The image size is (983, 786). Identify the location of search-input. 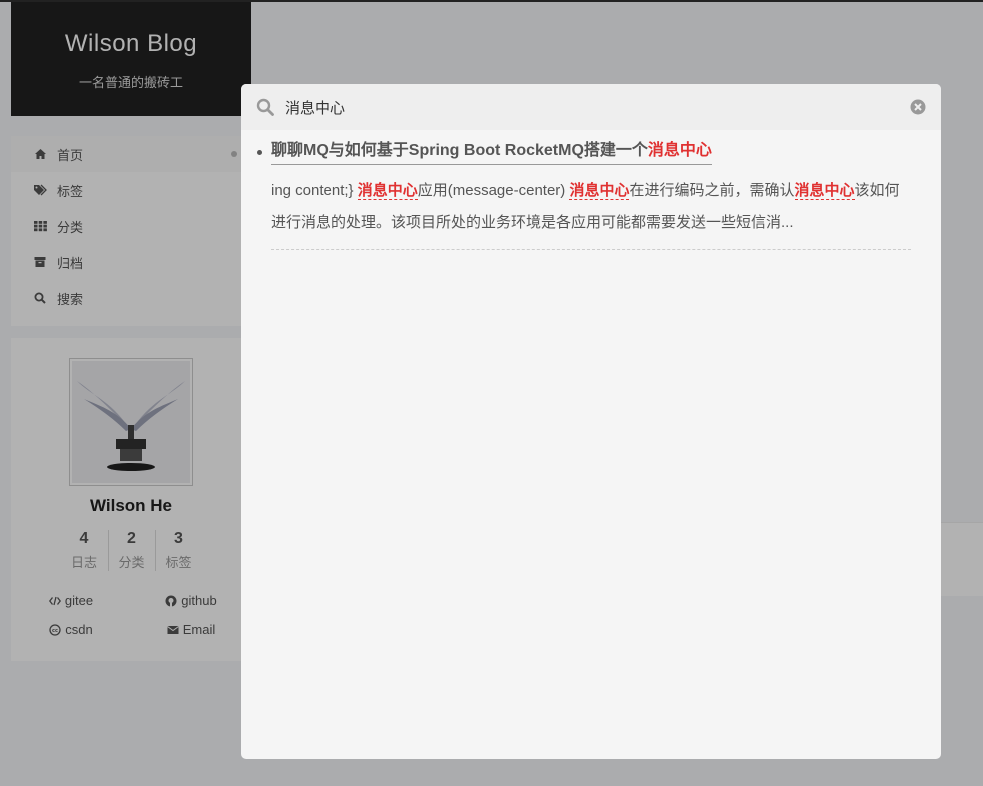
(597, 107).